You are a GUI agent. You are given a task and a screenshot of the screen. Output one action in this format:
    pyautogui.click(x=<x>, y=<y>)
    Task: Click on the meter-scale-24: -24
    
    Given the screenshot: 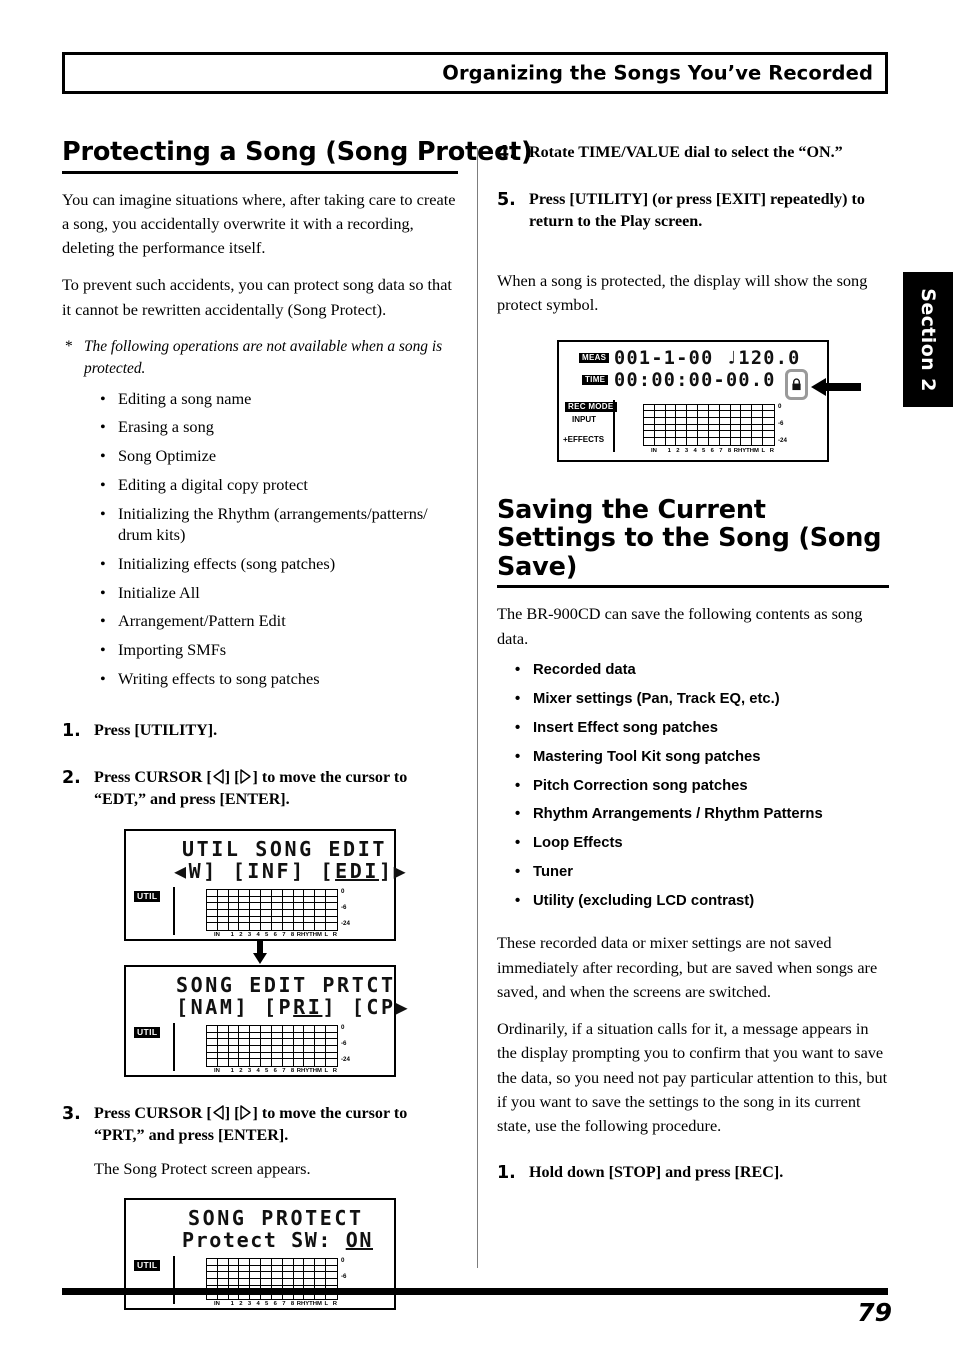 What is the action you would take?
    pyautogui.click(x=345, y=924)
    